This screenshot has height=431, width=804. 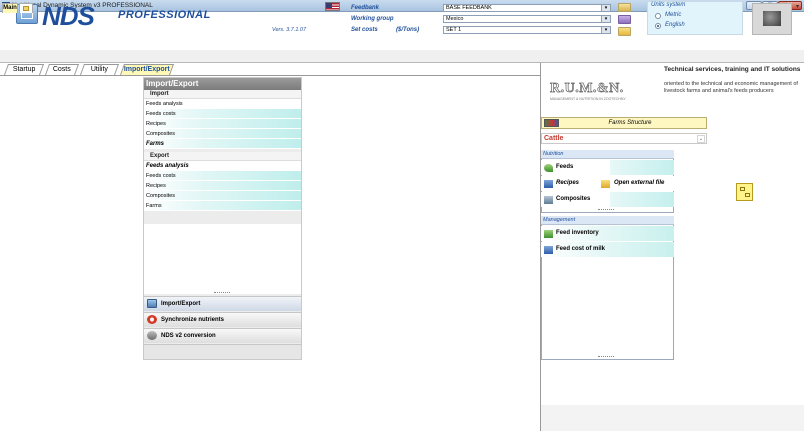 What do you see at coordinates (152, 303) in the screenshot?
I see `import-export-icon` at bounding box center [152, 303].